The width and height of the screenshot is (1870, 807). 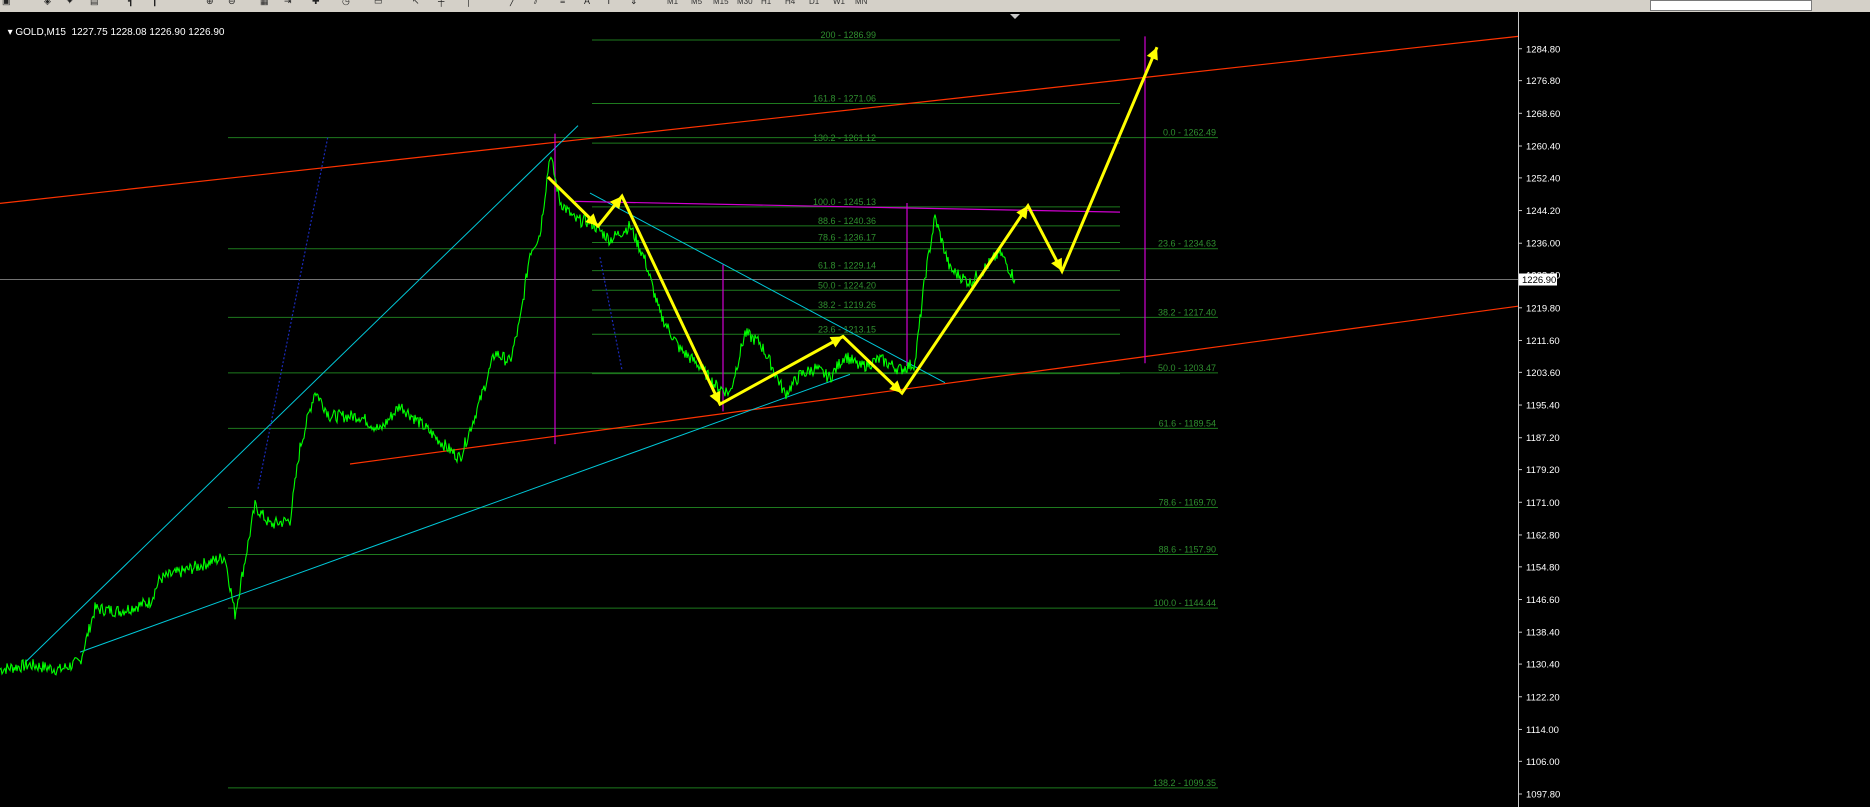 I want to click on y-tick-label: 1146.60, so click(x=1543, y=600).